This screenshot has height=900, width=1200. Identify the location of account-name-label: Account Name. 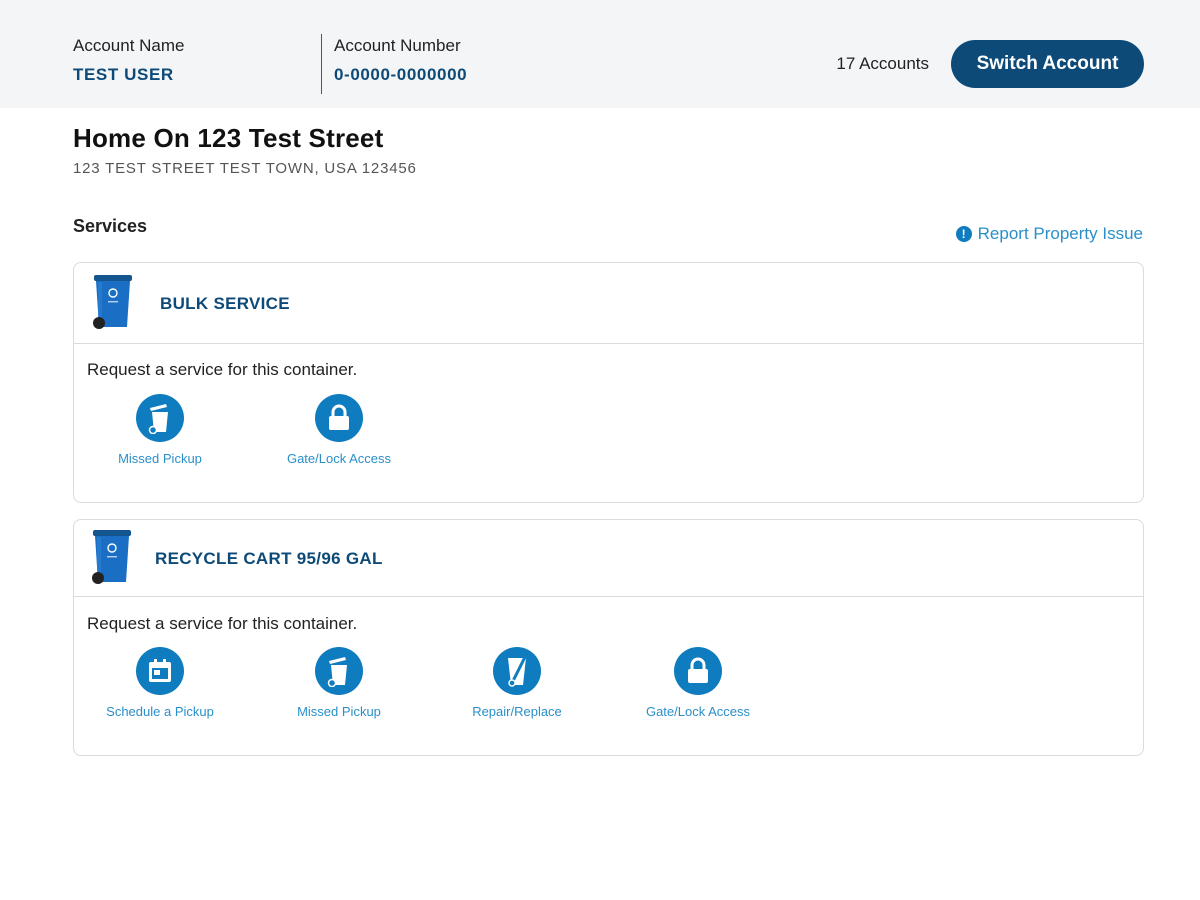
(129, 45).